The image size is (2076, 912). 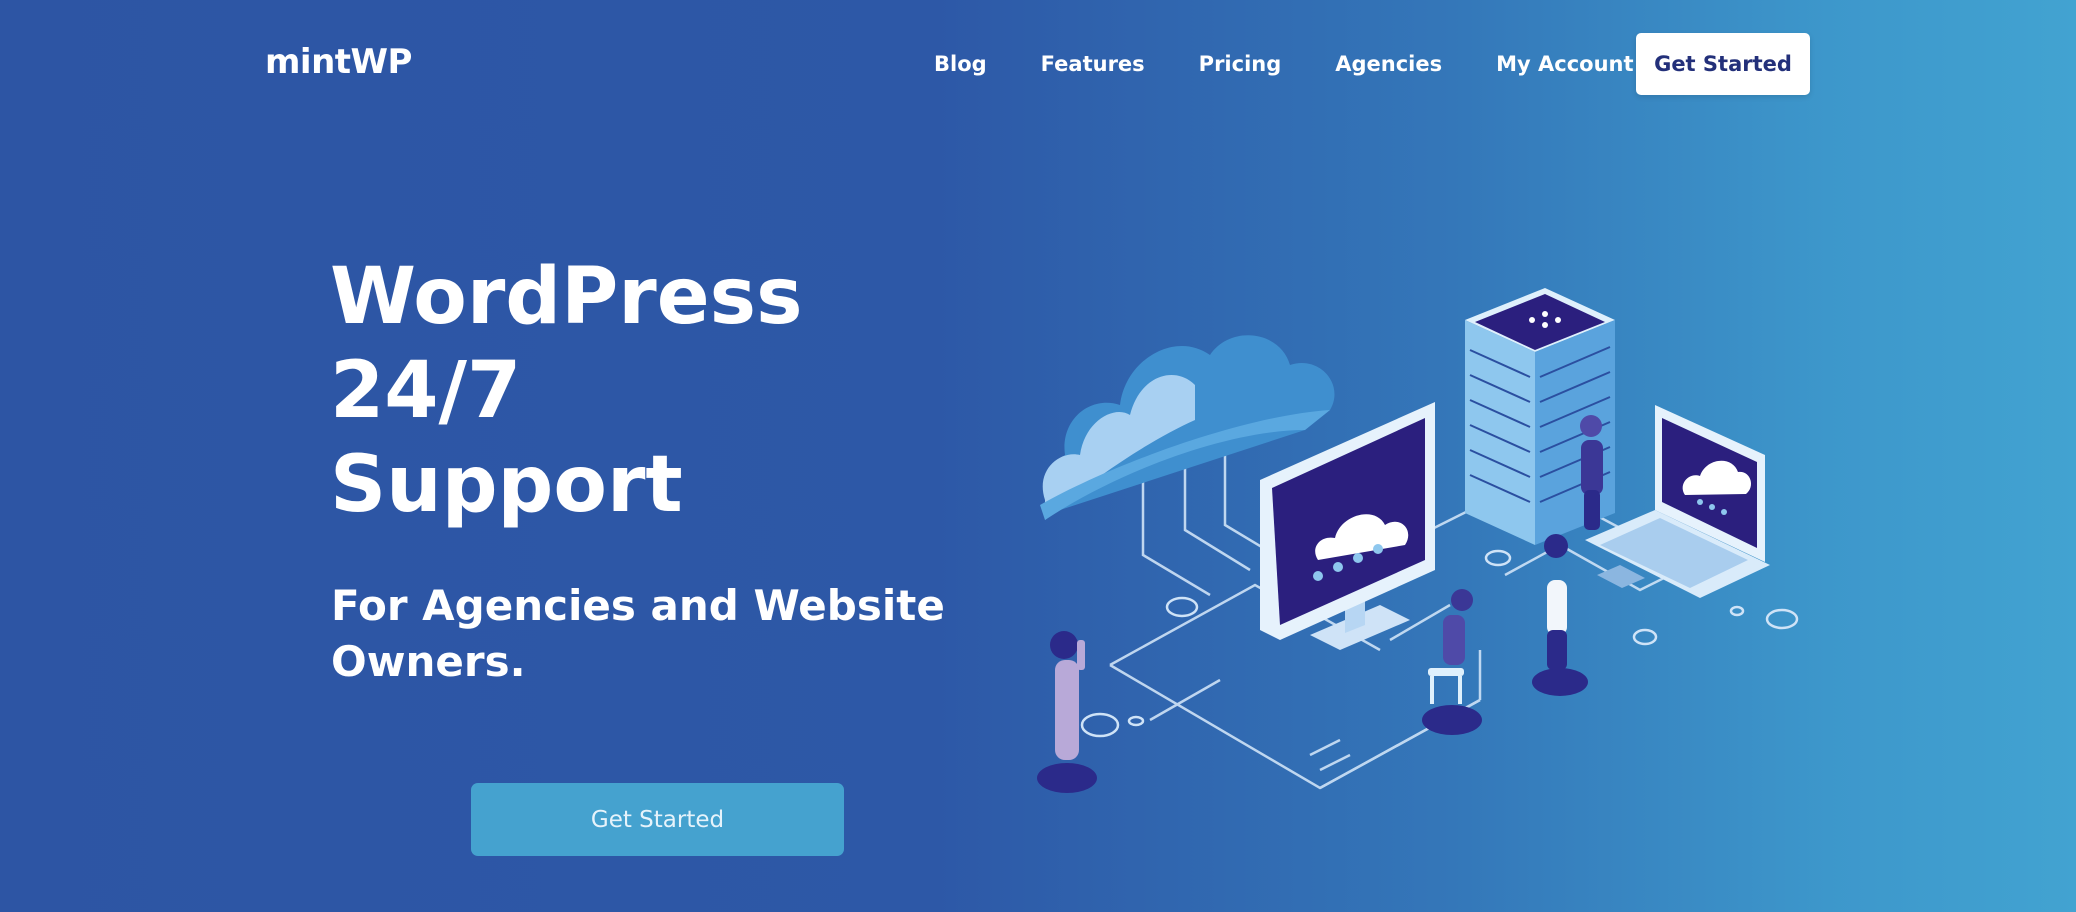 I want to click on hero-title: WordPress 24/7 Support, so click(x=610, y=391).